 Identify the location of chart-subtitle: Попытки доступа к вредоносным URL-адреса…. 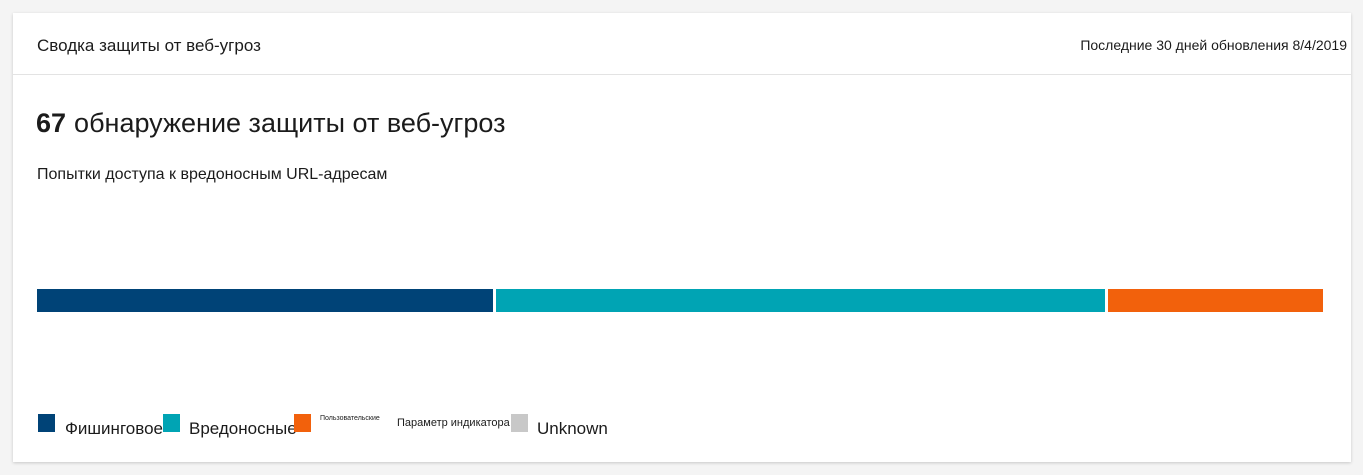
(212, 174).